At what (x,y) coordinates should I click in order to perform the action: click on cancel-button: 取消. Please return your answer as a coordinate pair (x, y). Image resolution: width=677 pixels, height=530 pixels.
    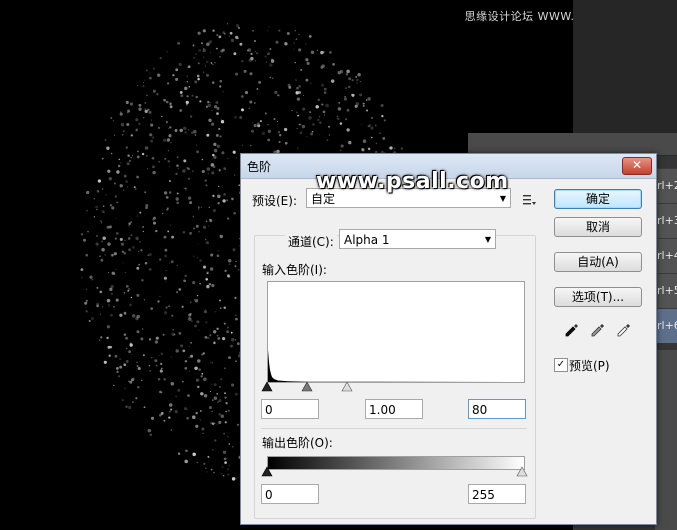
    Looking at the image, I should click on (598, 227).